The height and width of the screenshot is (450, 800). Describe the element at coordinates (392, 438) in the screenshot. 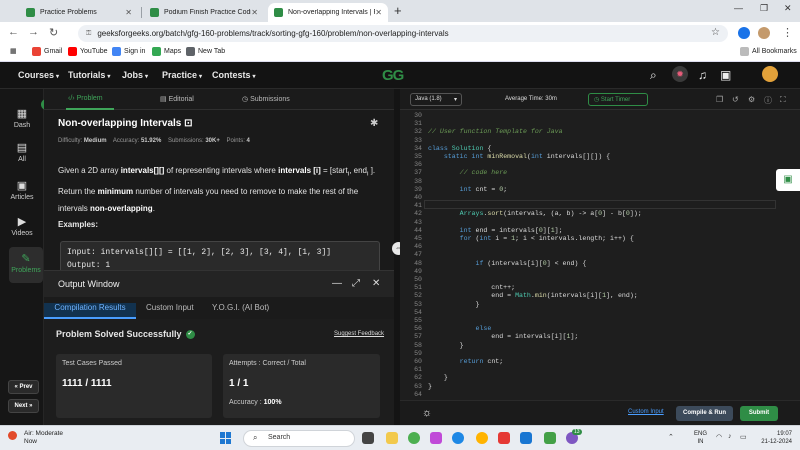

I see `file-explorer-icon` at that location.